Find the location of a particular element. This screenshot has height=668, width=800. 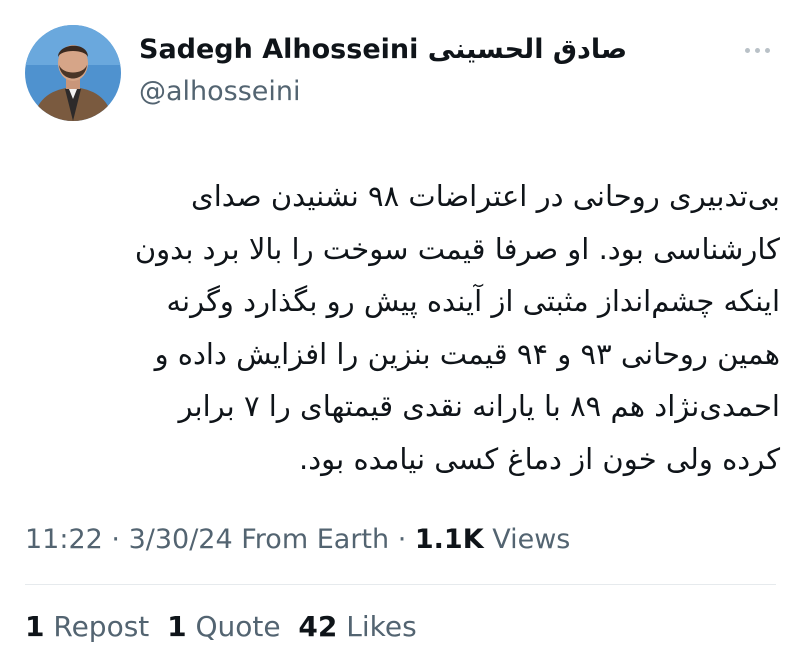

reposts-count: 1 is located at coordinates (35, 626).